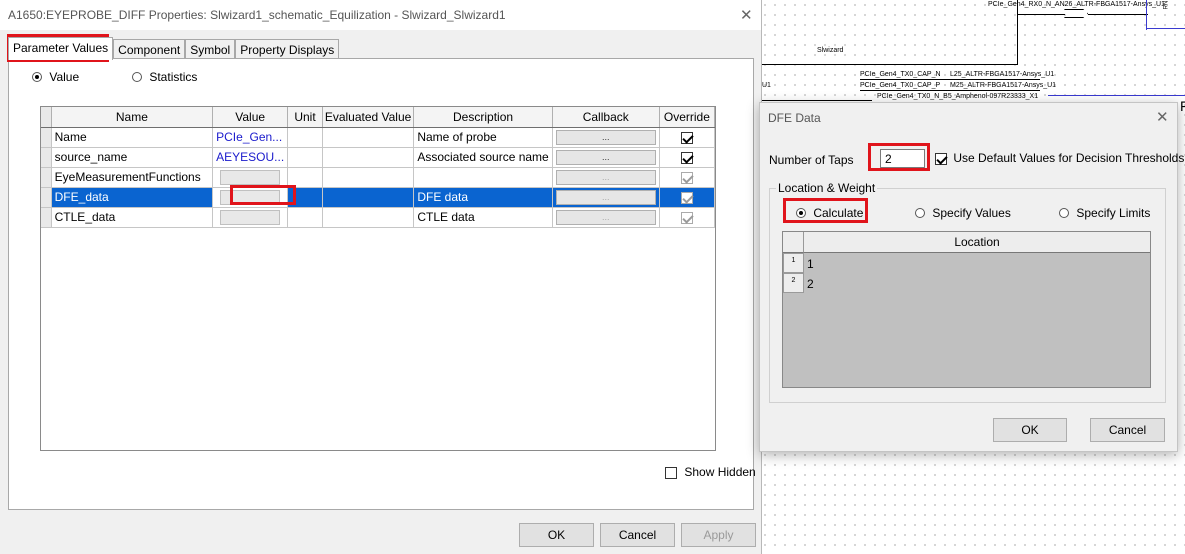 This screenshot has width=1185, height=554. Describe the element at coordinates (305, 117) in the screenshot. I see `column-header-unit: Unit` at that location.